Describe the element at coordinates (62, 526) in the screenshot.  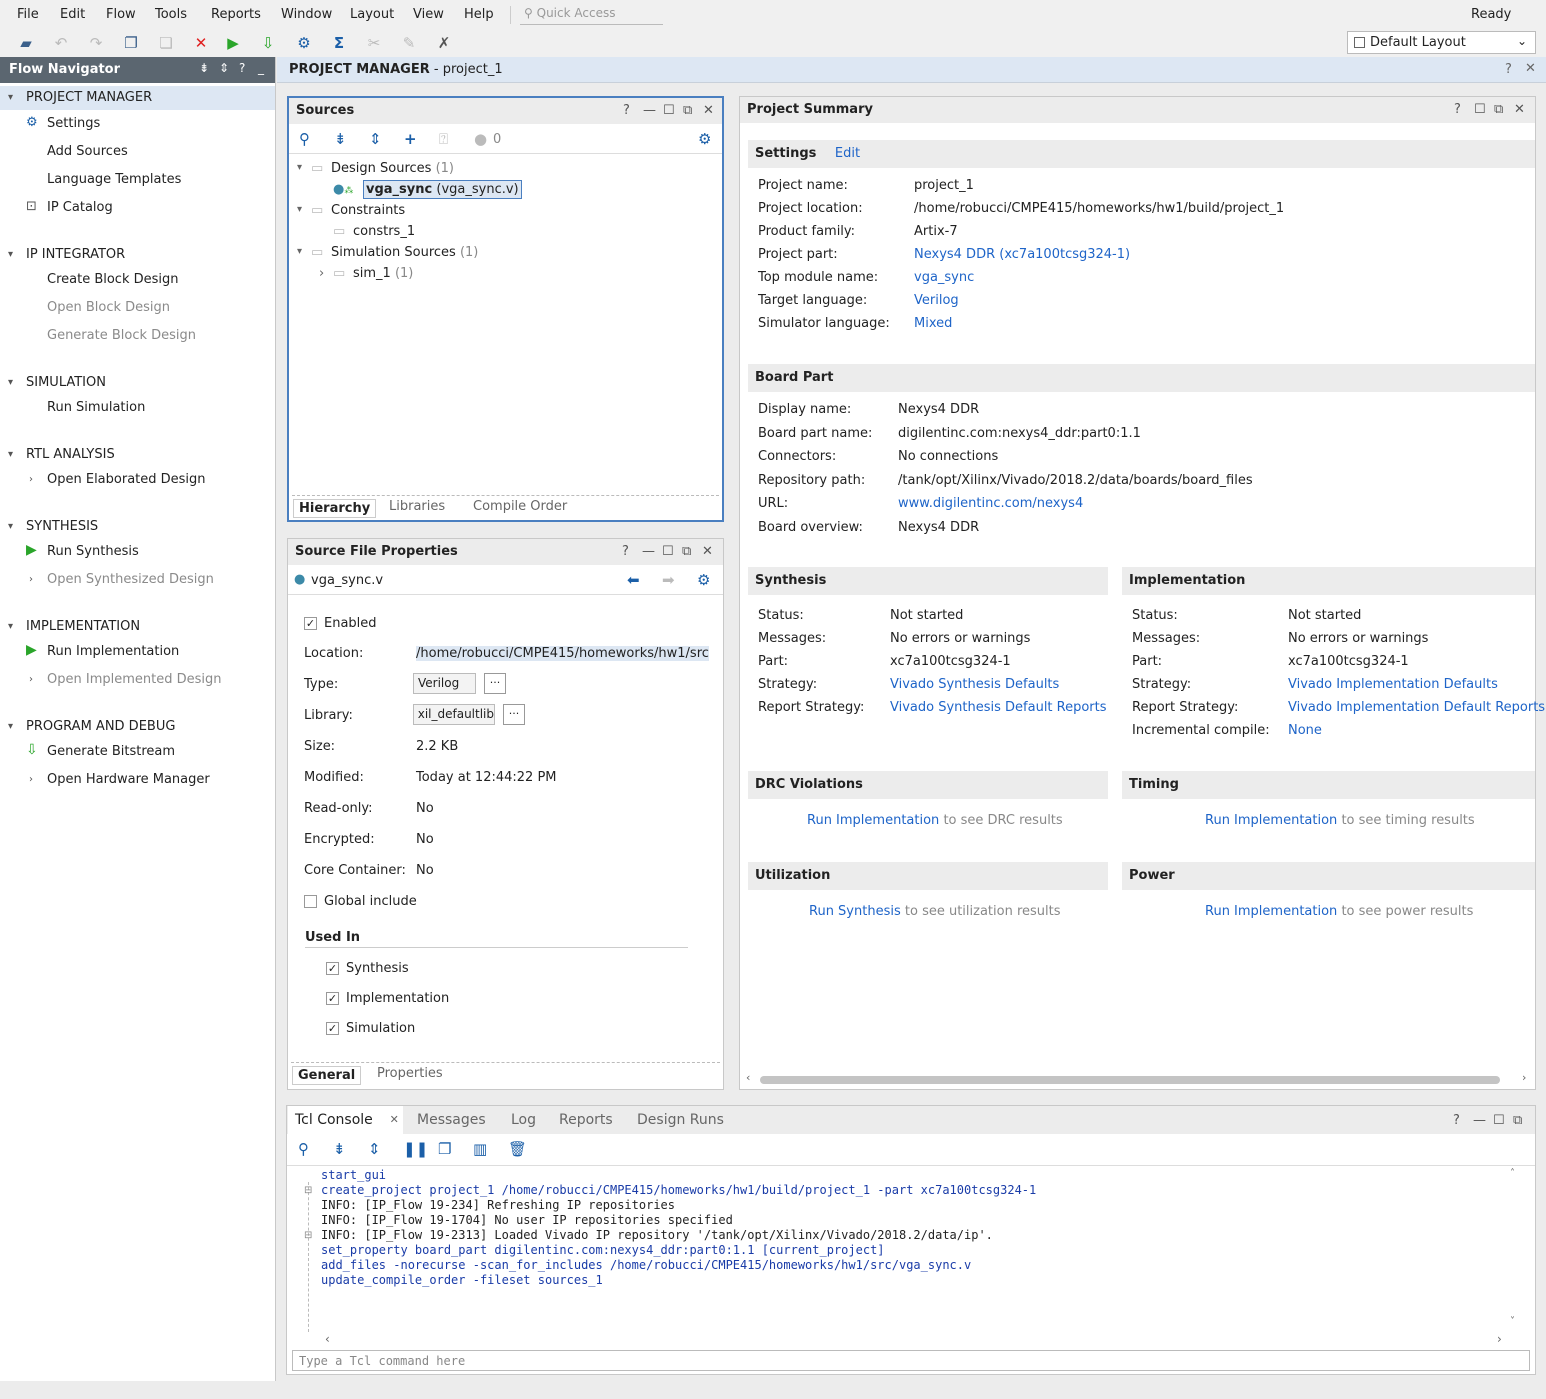
I see `section-synthesis: SYNTHESIS` at that location.